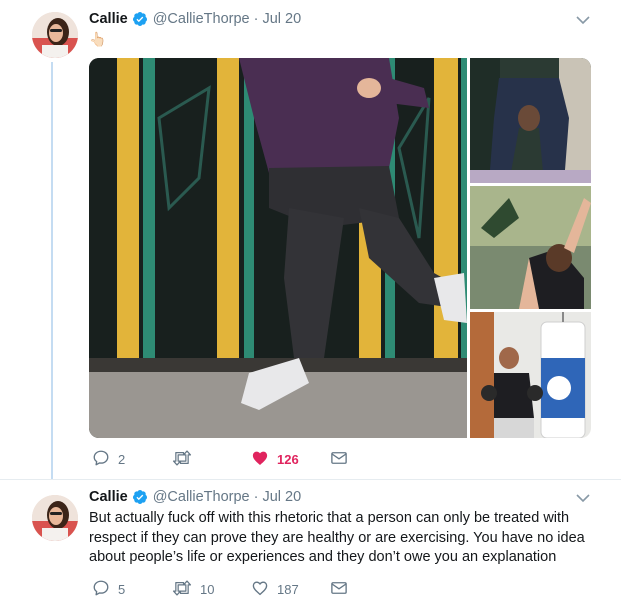  I want to click on reply-button: 2, so click(108, 459).